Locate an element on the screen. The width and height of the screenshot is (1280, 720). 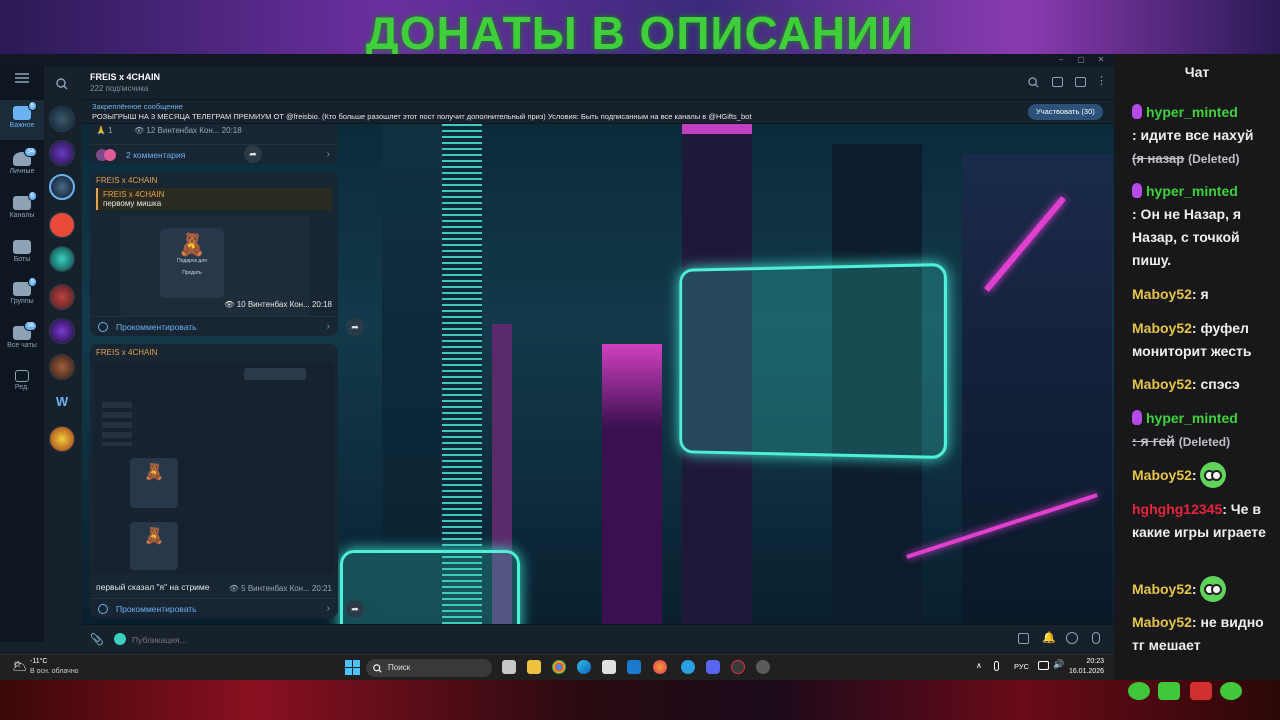
folder-important: 6 Важное is located at coordinates (22, 120).